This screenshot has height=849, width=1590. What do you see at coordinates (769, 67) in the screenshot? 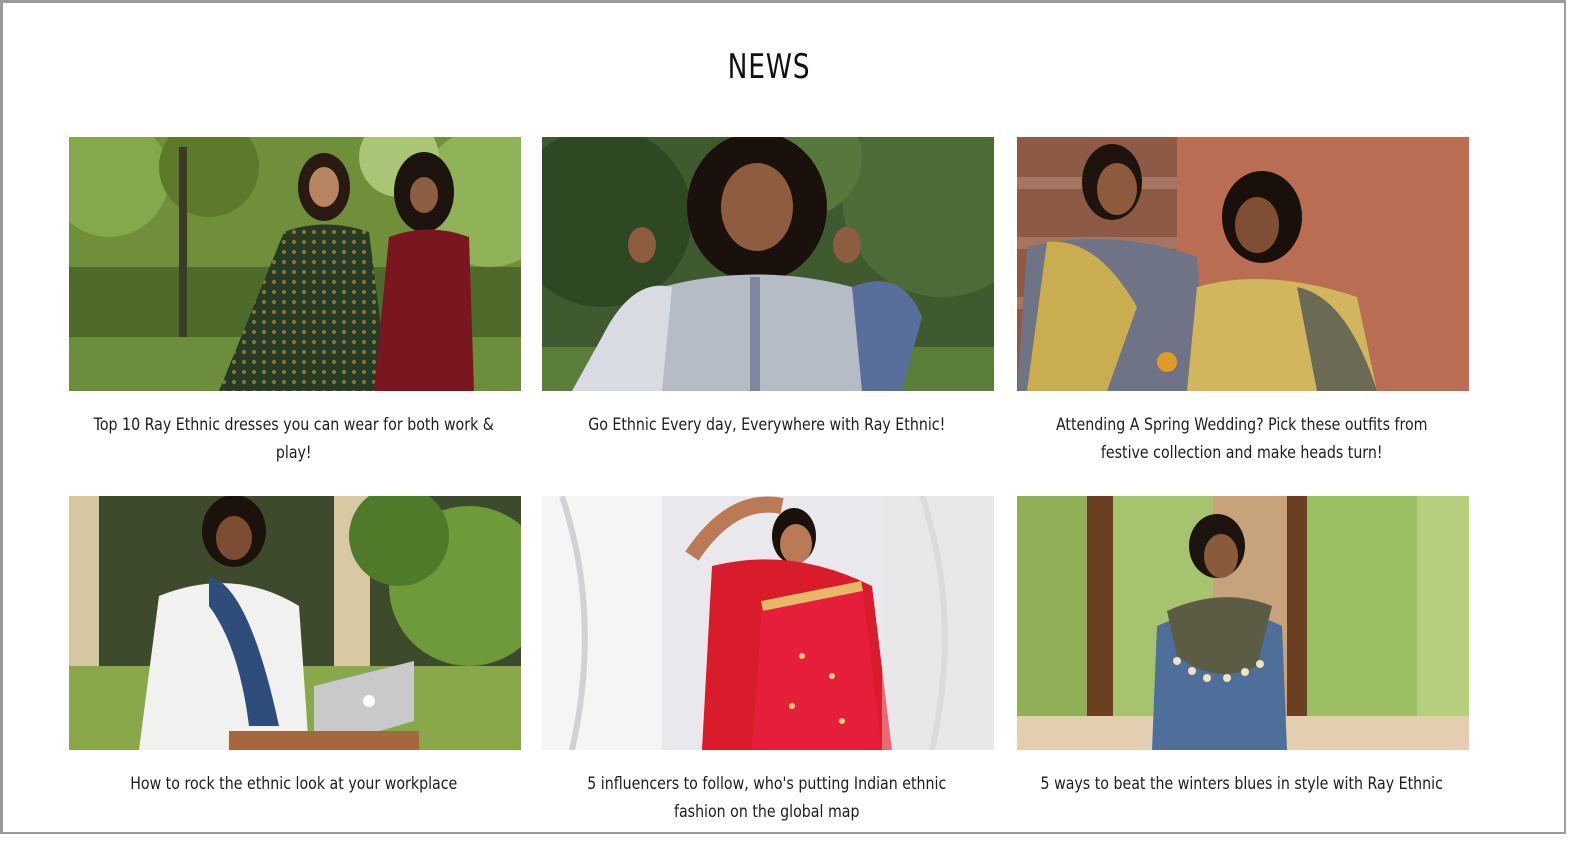
I see `section-title: NEWS` at bounding box center [769, 67].